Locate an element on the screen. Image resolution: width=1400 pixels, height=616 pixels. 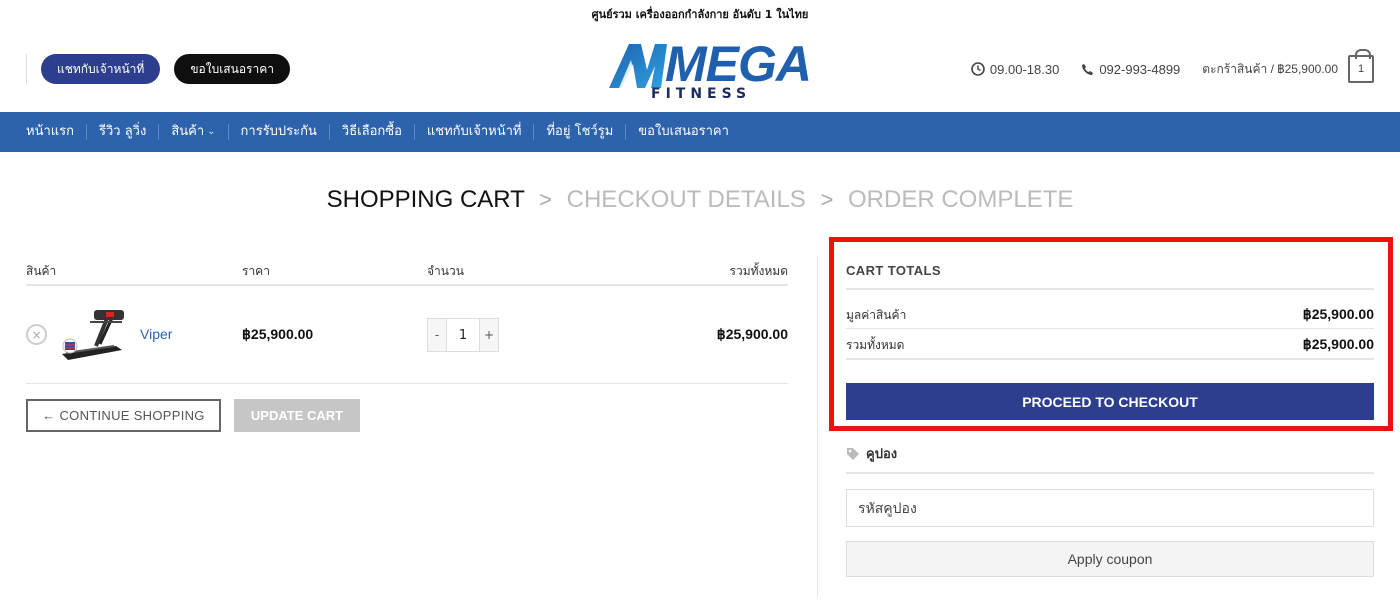
col-header-subtotal: รวมทั้งหมด is located at coordinates (758, 271).